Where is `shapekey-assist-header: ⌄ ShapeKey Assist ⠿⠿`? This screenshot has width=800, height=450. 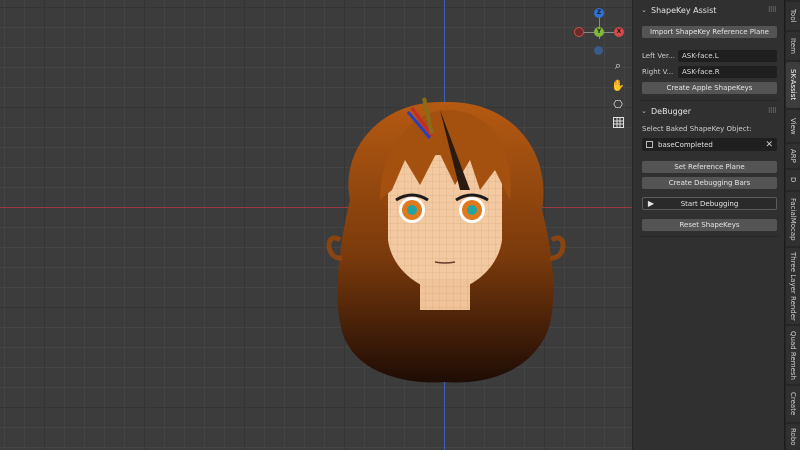
shapekey-assist-header: ⌄ ShapeKey Assist ⠿⠿ is located at coordinates (708, 10).